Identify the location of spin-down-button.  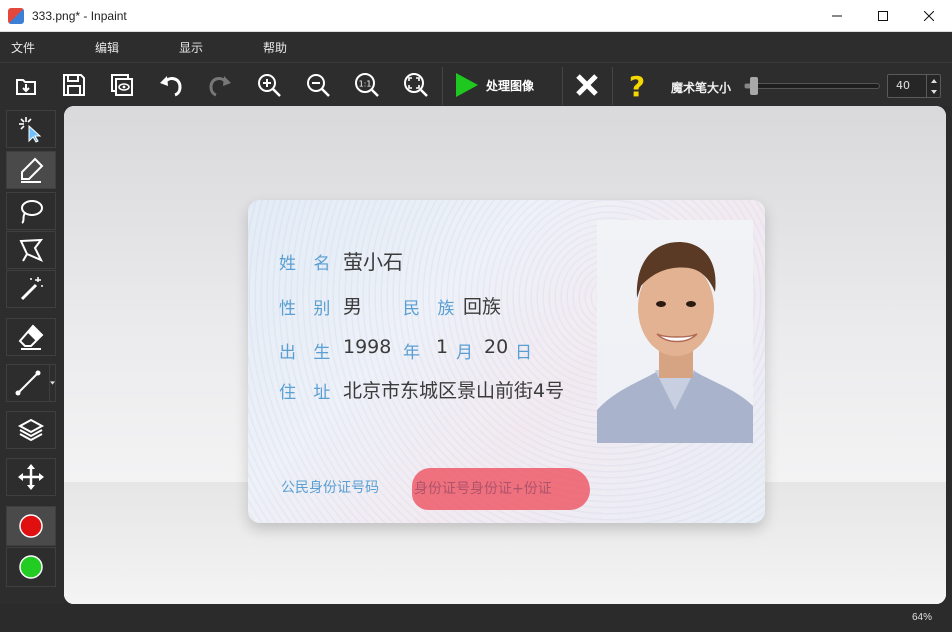
(934, 91).